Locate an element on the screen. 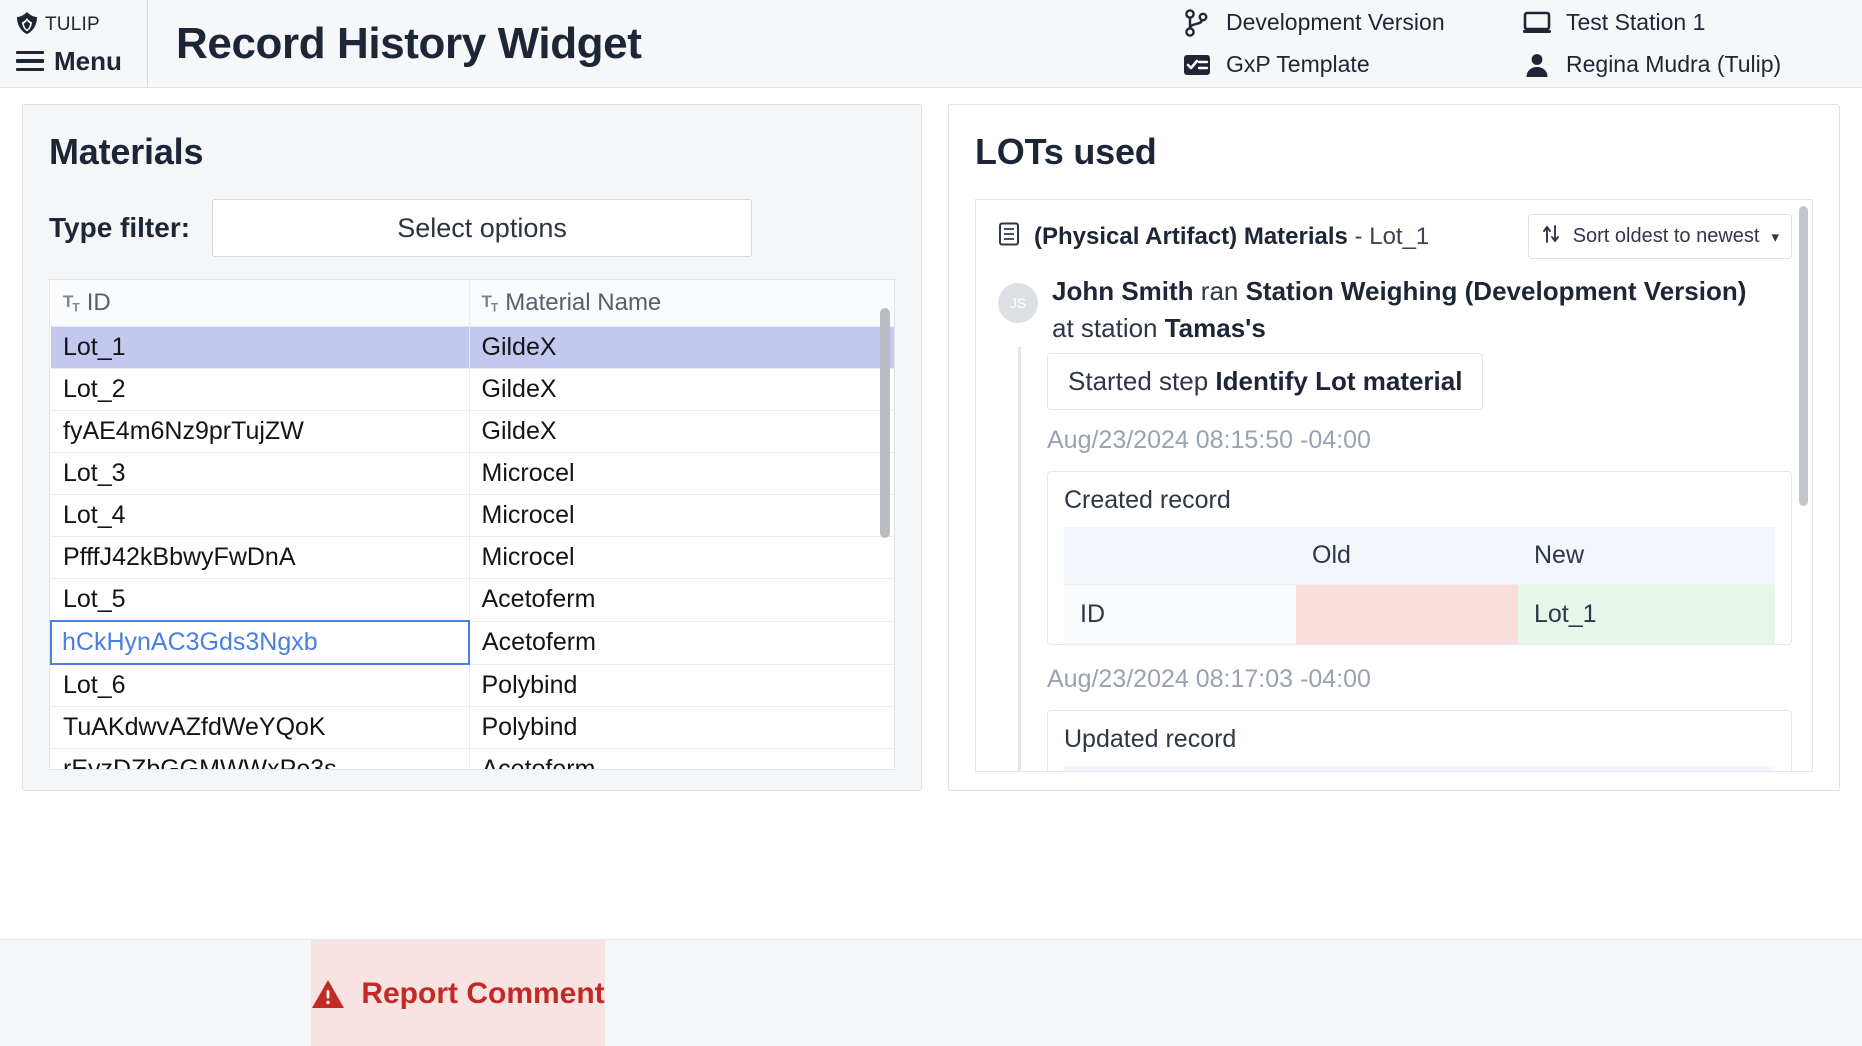  type-filter-label: Type filter: is located at coordinates (120, 227).